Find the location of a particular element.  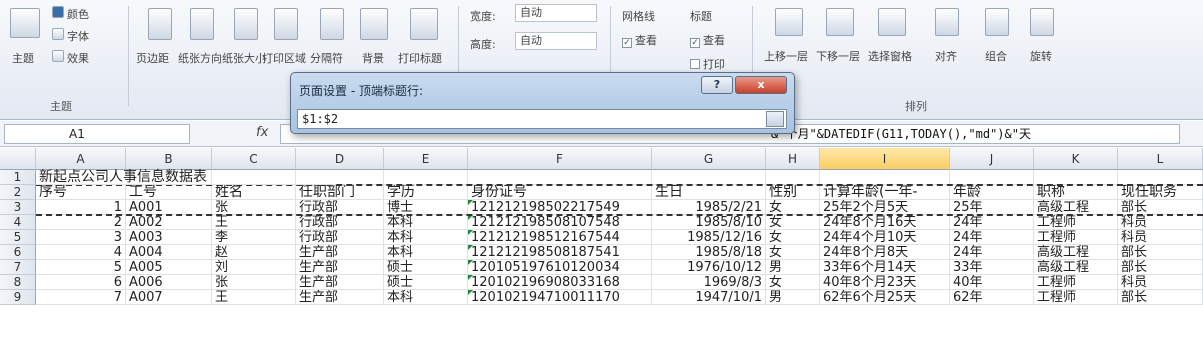

selection-pane-button: 选择窗格 is located at coordinates (890, 56).